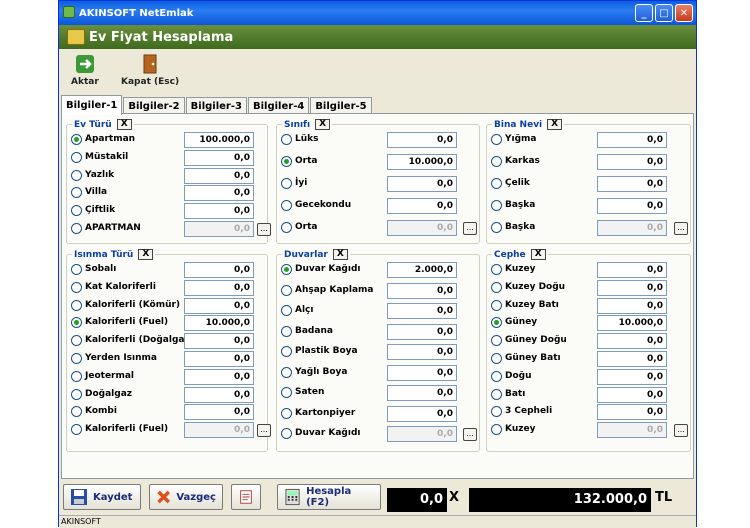 Image resolution: width=750 pixels, height=528 pixels. Describe the element at coordinates (684, 13) in the screenshot. I see `close-button: ✕` at that location.